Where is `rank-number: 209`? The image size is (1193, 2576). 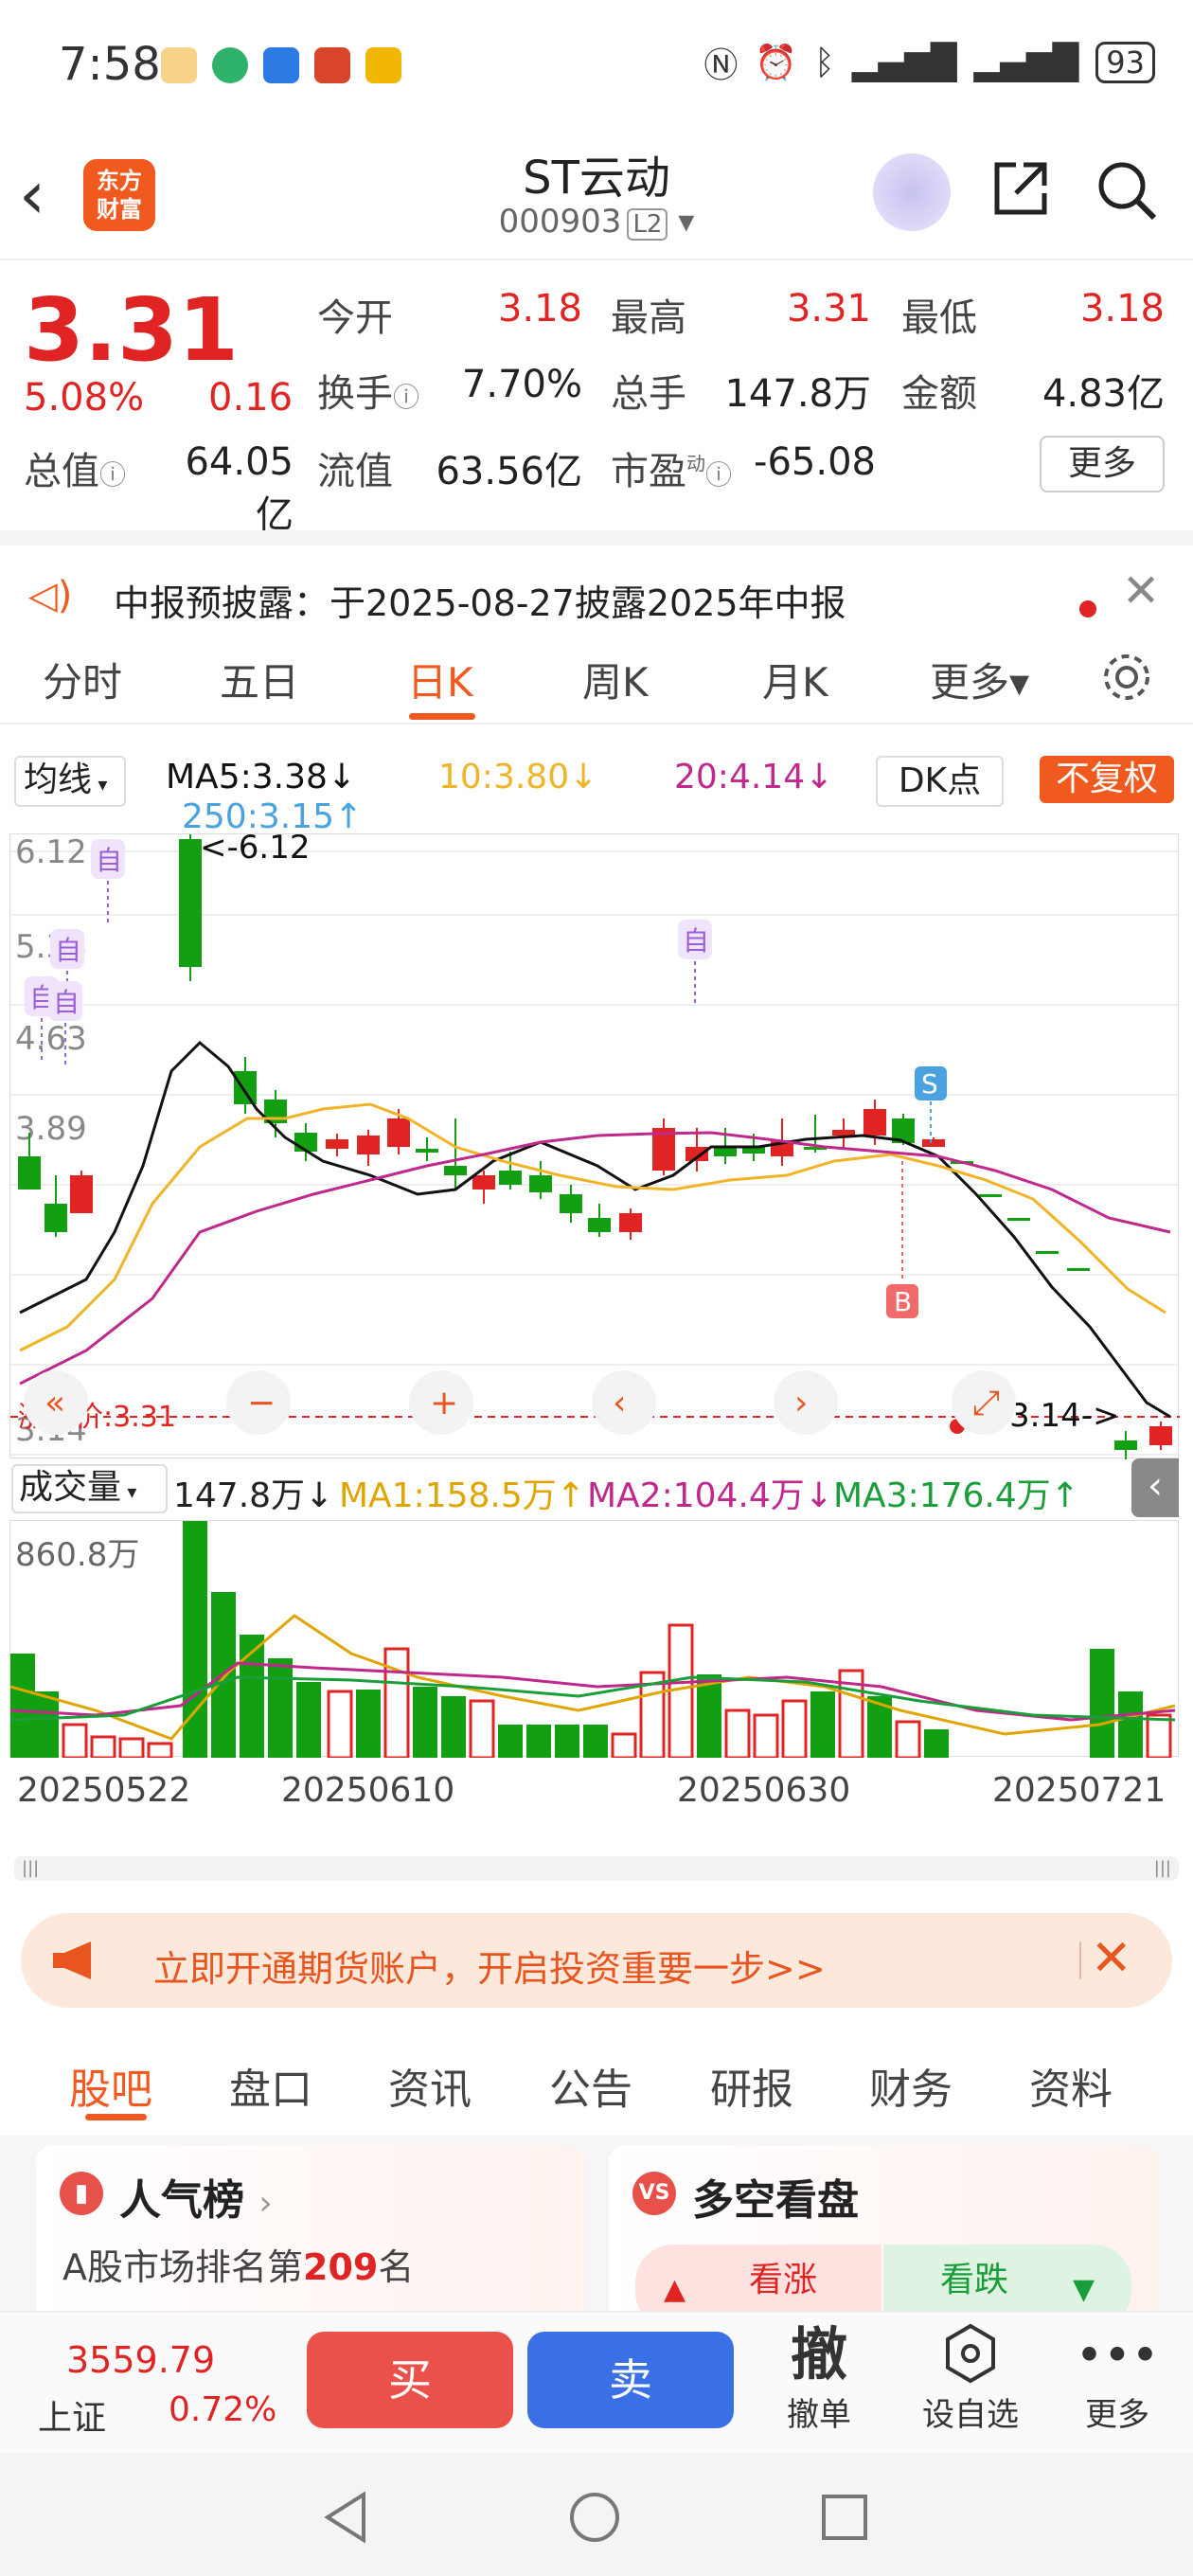
rank-number: 209 is located at coordinates (341, 2267).